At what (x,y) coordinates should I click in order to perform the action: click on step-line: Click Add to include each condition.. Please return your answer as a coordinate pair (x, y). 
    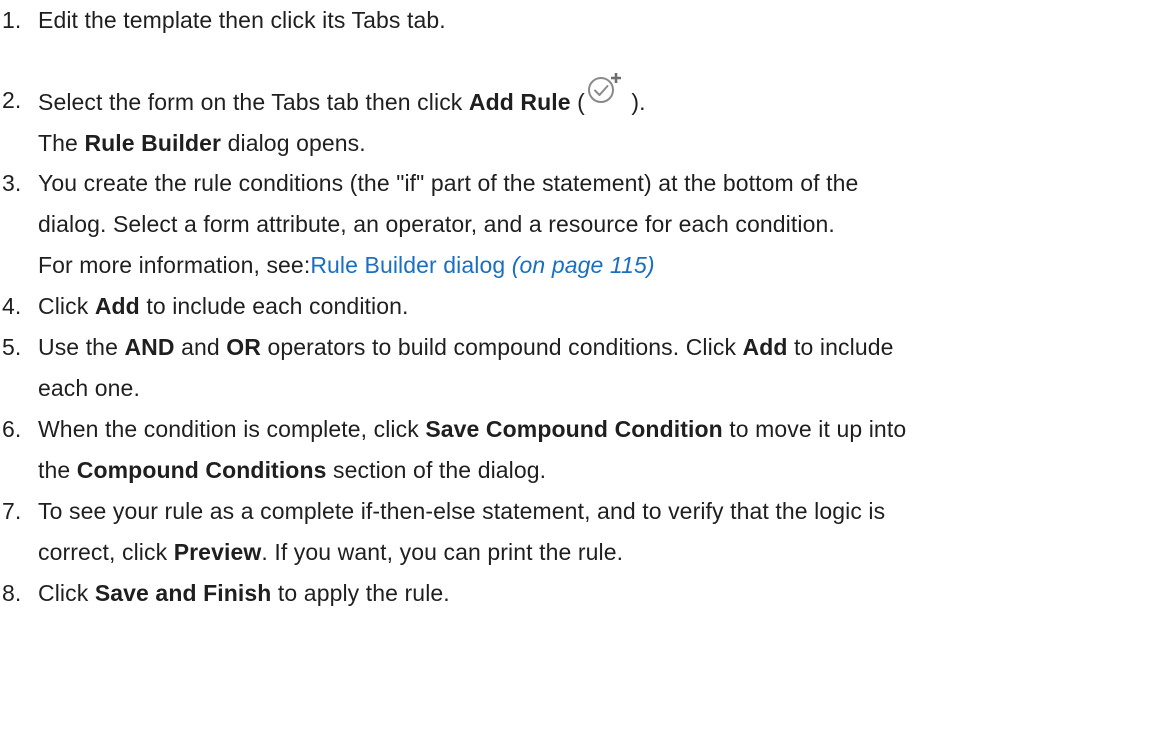
    Looking at the image, I should click on (602, 306).